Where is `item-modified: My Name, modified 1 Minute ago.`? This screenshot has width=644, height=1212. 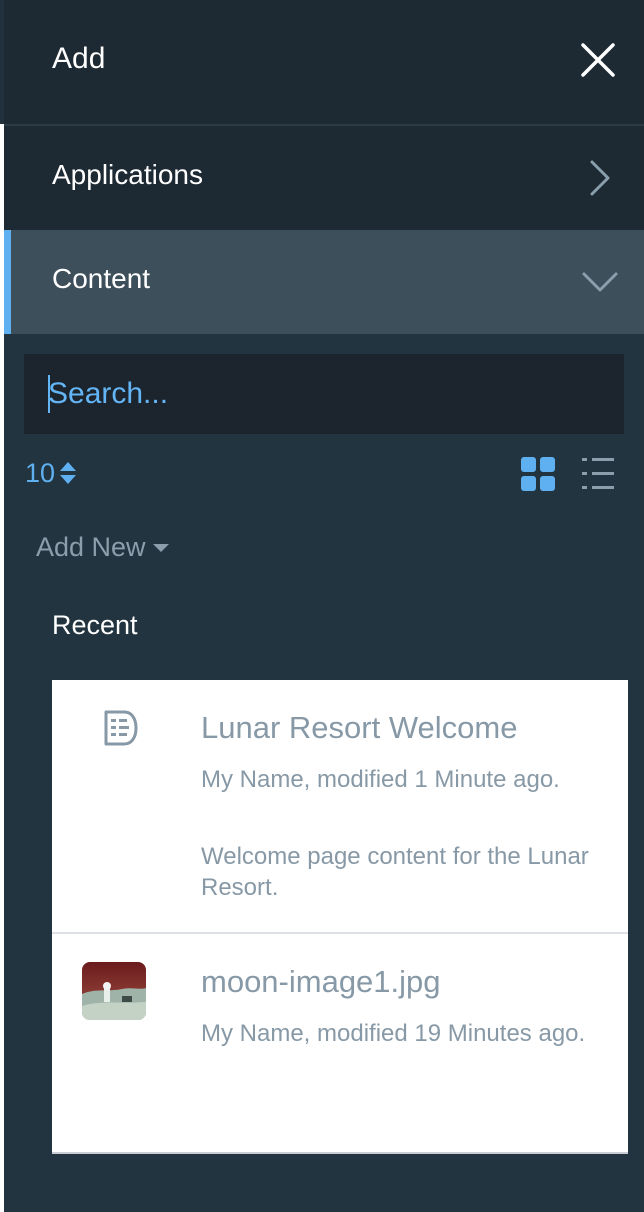
item-modified: My Name, modified 1 Minute ago. is located at coordinates (380, 779).